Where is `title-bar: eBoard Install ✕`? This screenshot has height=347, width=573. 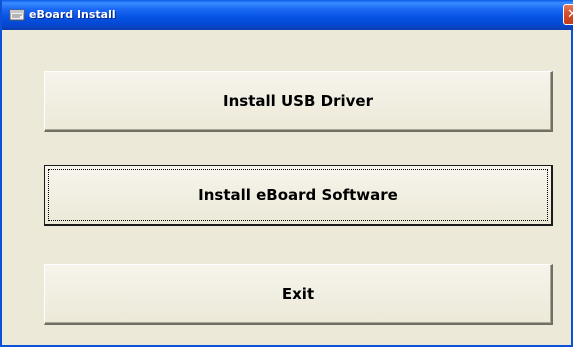
title-bar: eBoard Install ✕ is located at coordinates (287, 15).